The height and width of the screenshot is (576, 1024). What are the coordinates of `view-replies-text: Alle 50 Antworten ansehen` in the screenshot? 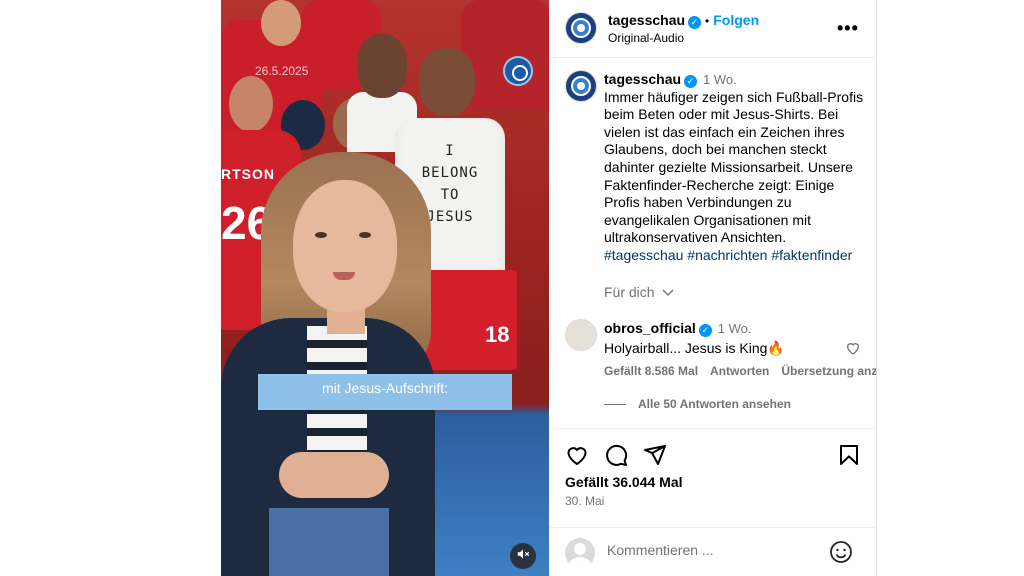 It's located at (714, 404).